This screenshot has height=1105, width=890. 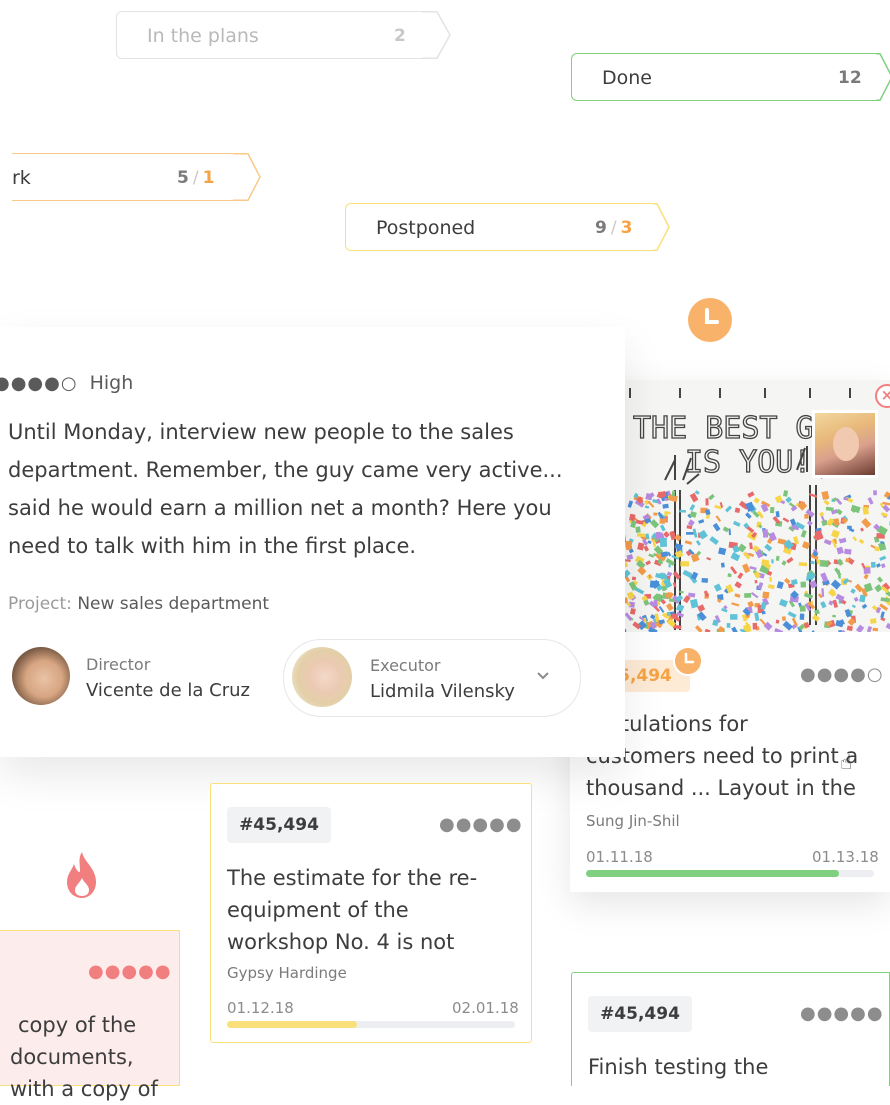 What do you see at coordinates (123, 177) in the screenshot?
I see `tag-in-work: rk 5/1` at bounding box center [123, 177].